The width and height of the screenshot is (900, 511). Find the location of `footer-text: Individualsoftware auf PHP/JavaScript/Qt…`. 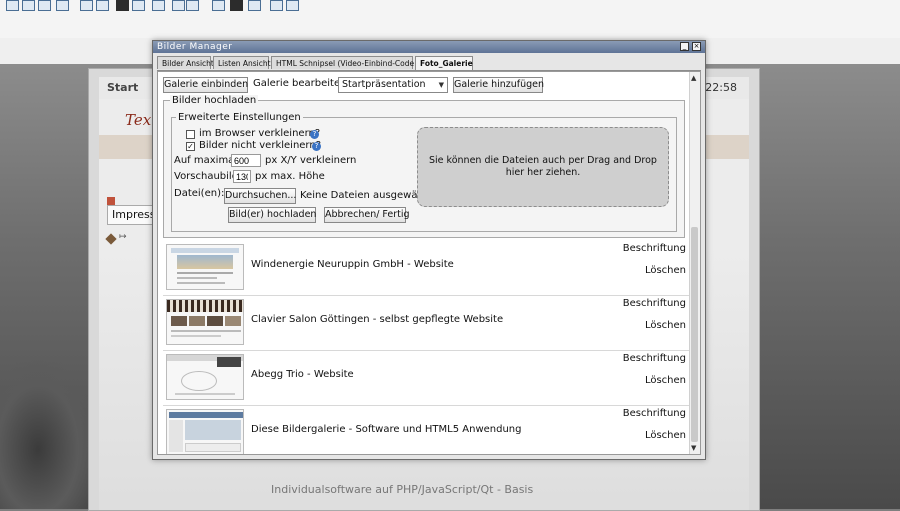

footer-text: Individualsoftware auf PHP/JavaScript/Qt… is located at coordinates (402, 489).